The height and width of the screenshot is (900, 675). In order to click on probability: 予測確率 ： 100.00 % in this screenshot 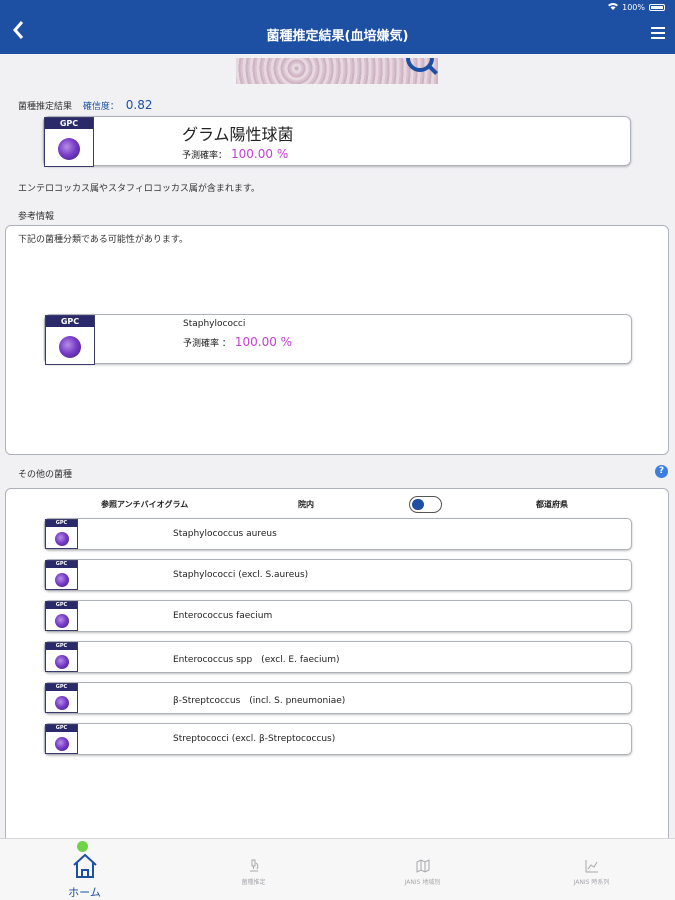, I will do `click(237, 342)`.